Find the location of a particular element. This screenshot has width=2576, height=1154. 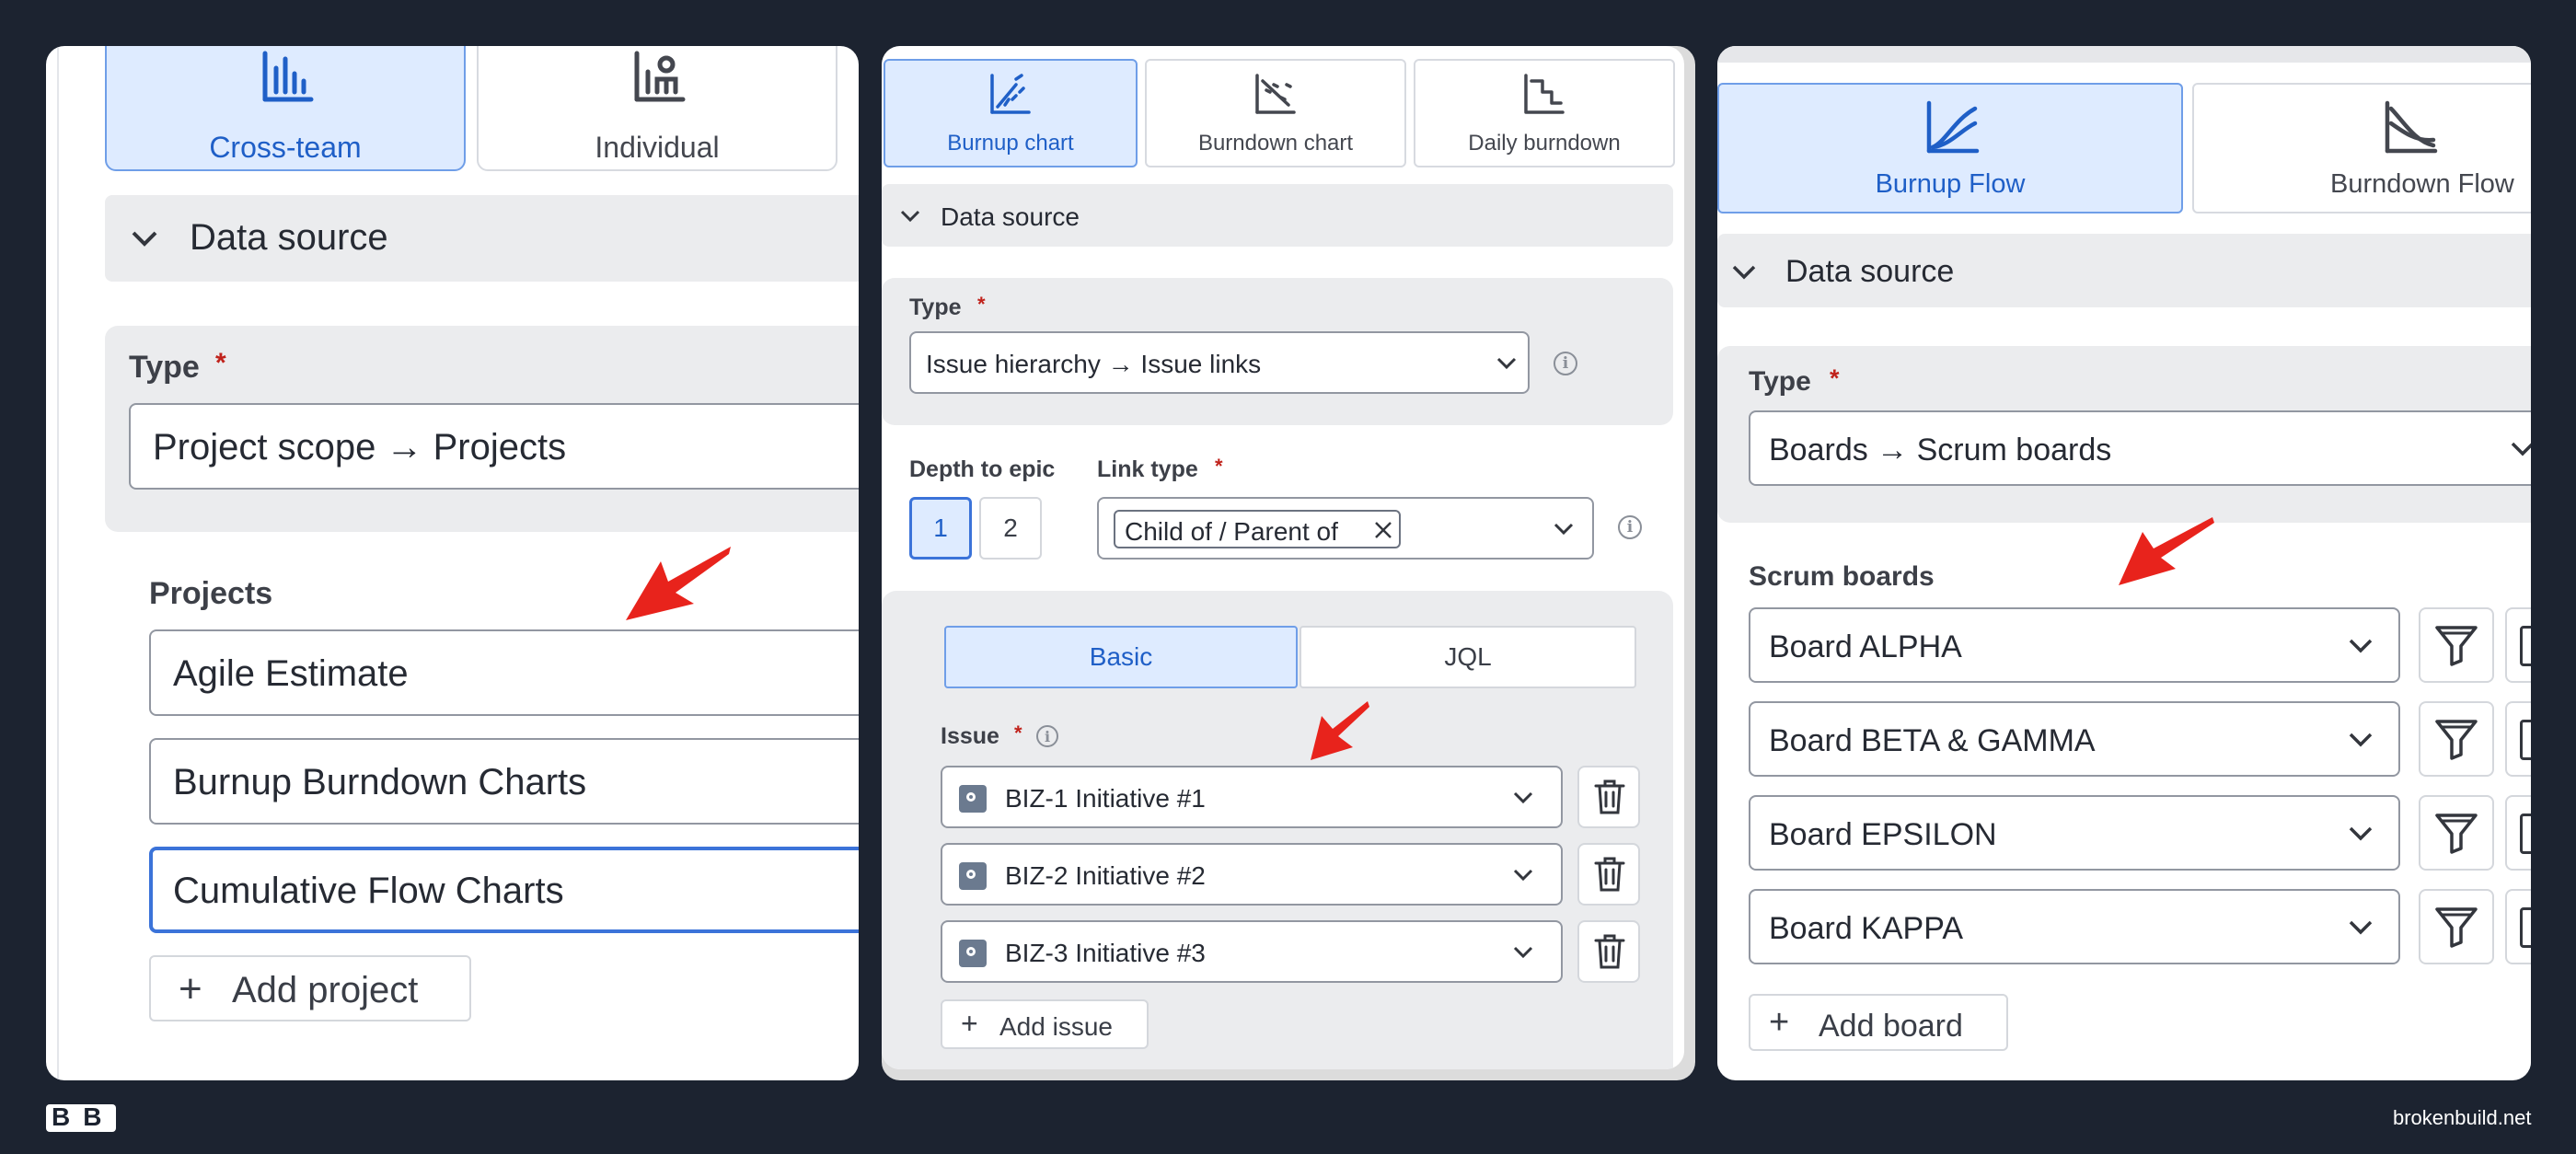

plus-icon: + is located at coordinates (191, 988).